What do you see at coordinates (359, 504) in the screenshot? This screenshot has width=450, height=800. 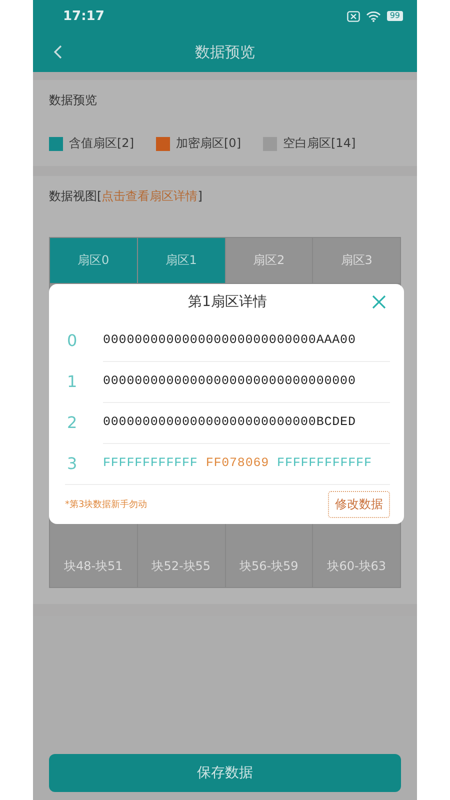 I see `edit-data-button: 修改数据` at bounding box center [359, 504].